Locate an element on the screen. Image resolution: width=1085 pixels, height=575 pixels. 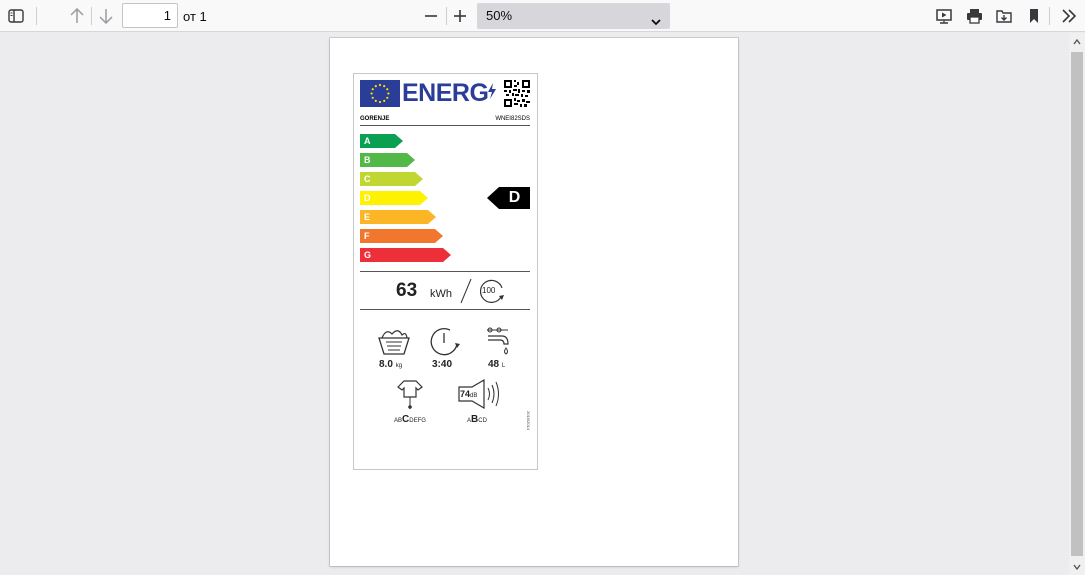
energy-class-bar-g: G is located at coordinates (405, 255).